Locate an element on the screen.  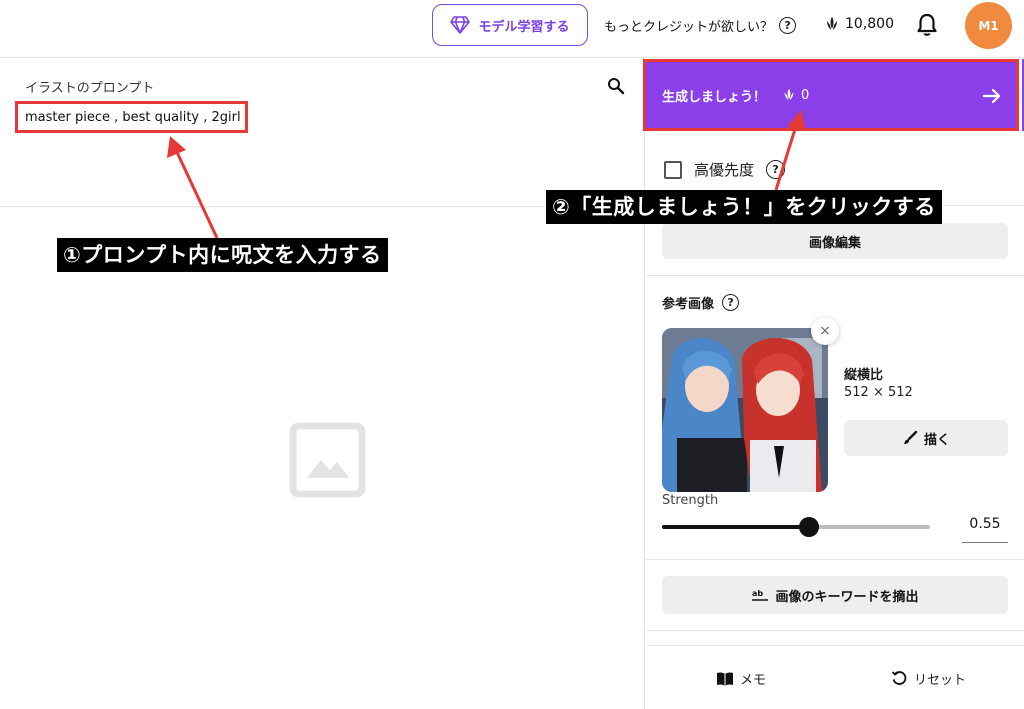
more-credits-link: もっとクレジットが欲しい？ ? is located at coordinates (700, 25).